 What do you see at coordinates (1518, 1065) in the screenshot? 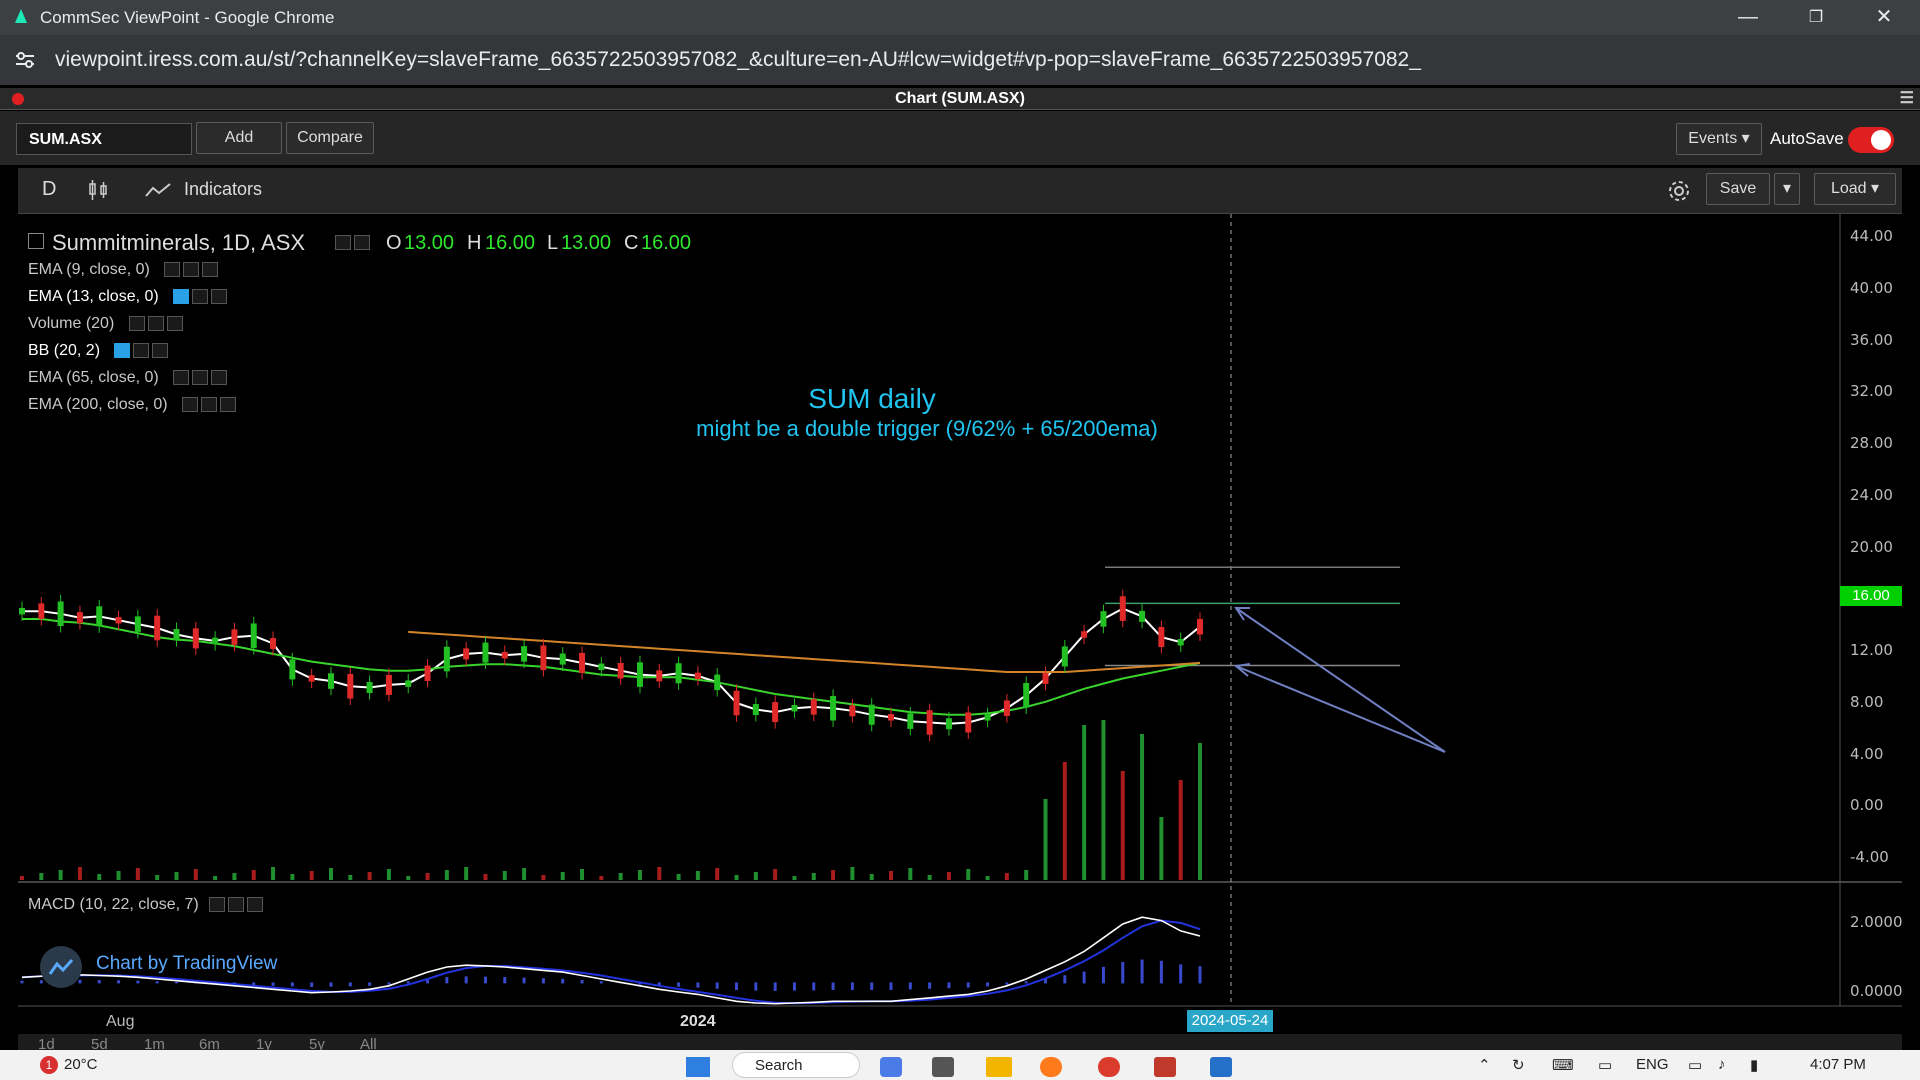
I see `sync-icon: ↻` at bounding box center [1518, 1065].